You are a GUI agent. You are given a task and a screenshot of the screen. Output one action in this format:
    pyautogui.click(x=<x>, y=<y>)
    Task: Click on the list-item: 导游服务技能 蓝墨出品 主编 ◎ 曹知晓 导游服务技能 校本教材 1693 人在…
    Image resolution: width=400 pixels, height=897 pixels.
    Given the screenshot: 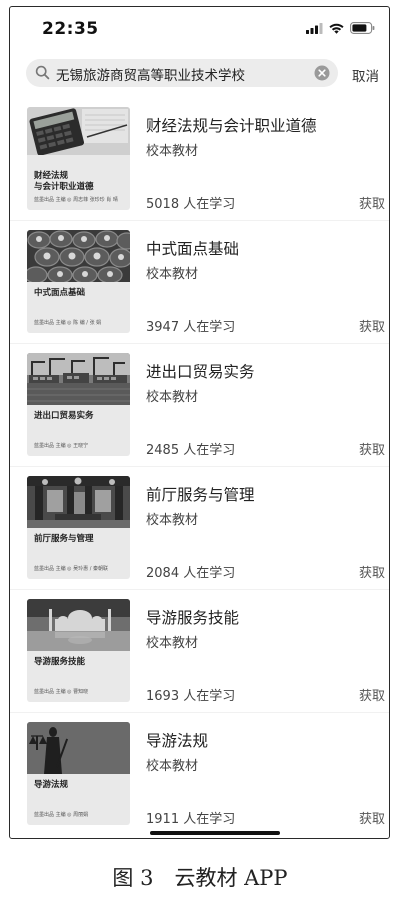 What is the action you would take?
    pyautogui.click(x=199, y=658)
    